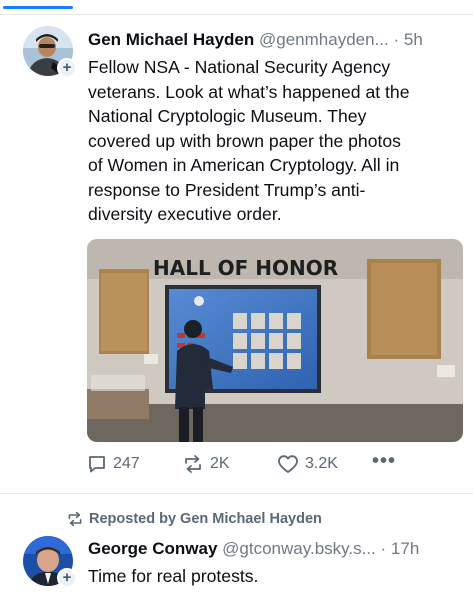 Image resolution: width=473 pixels, height=600 pixels. Describe the element at coordinates (206, 464) in the screenshot. I see `repost-button: 2K` at that location.